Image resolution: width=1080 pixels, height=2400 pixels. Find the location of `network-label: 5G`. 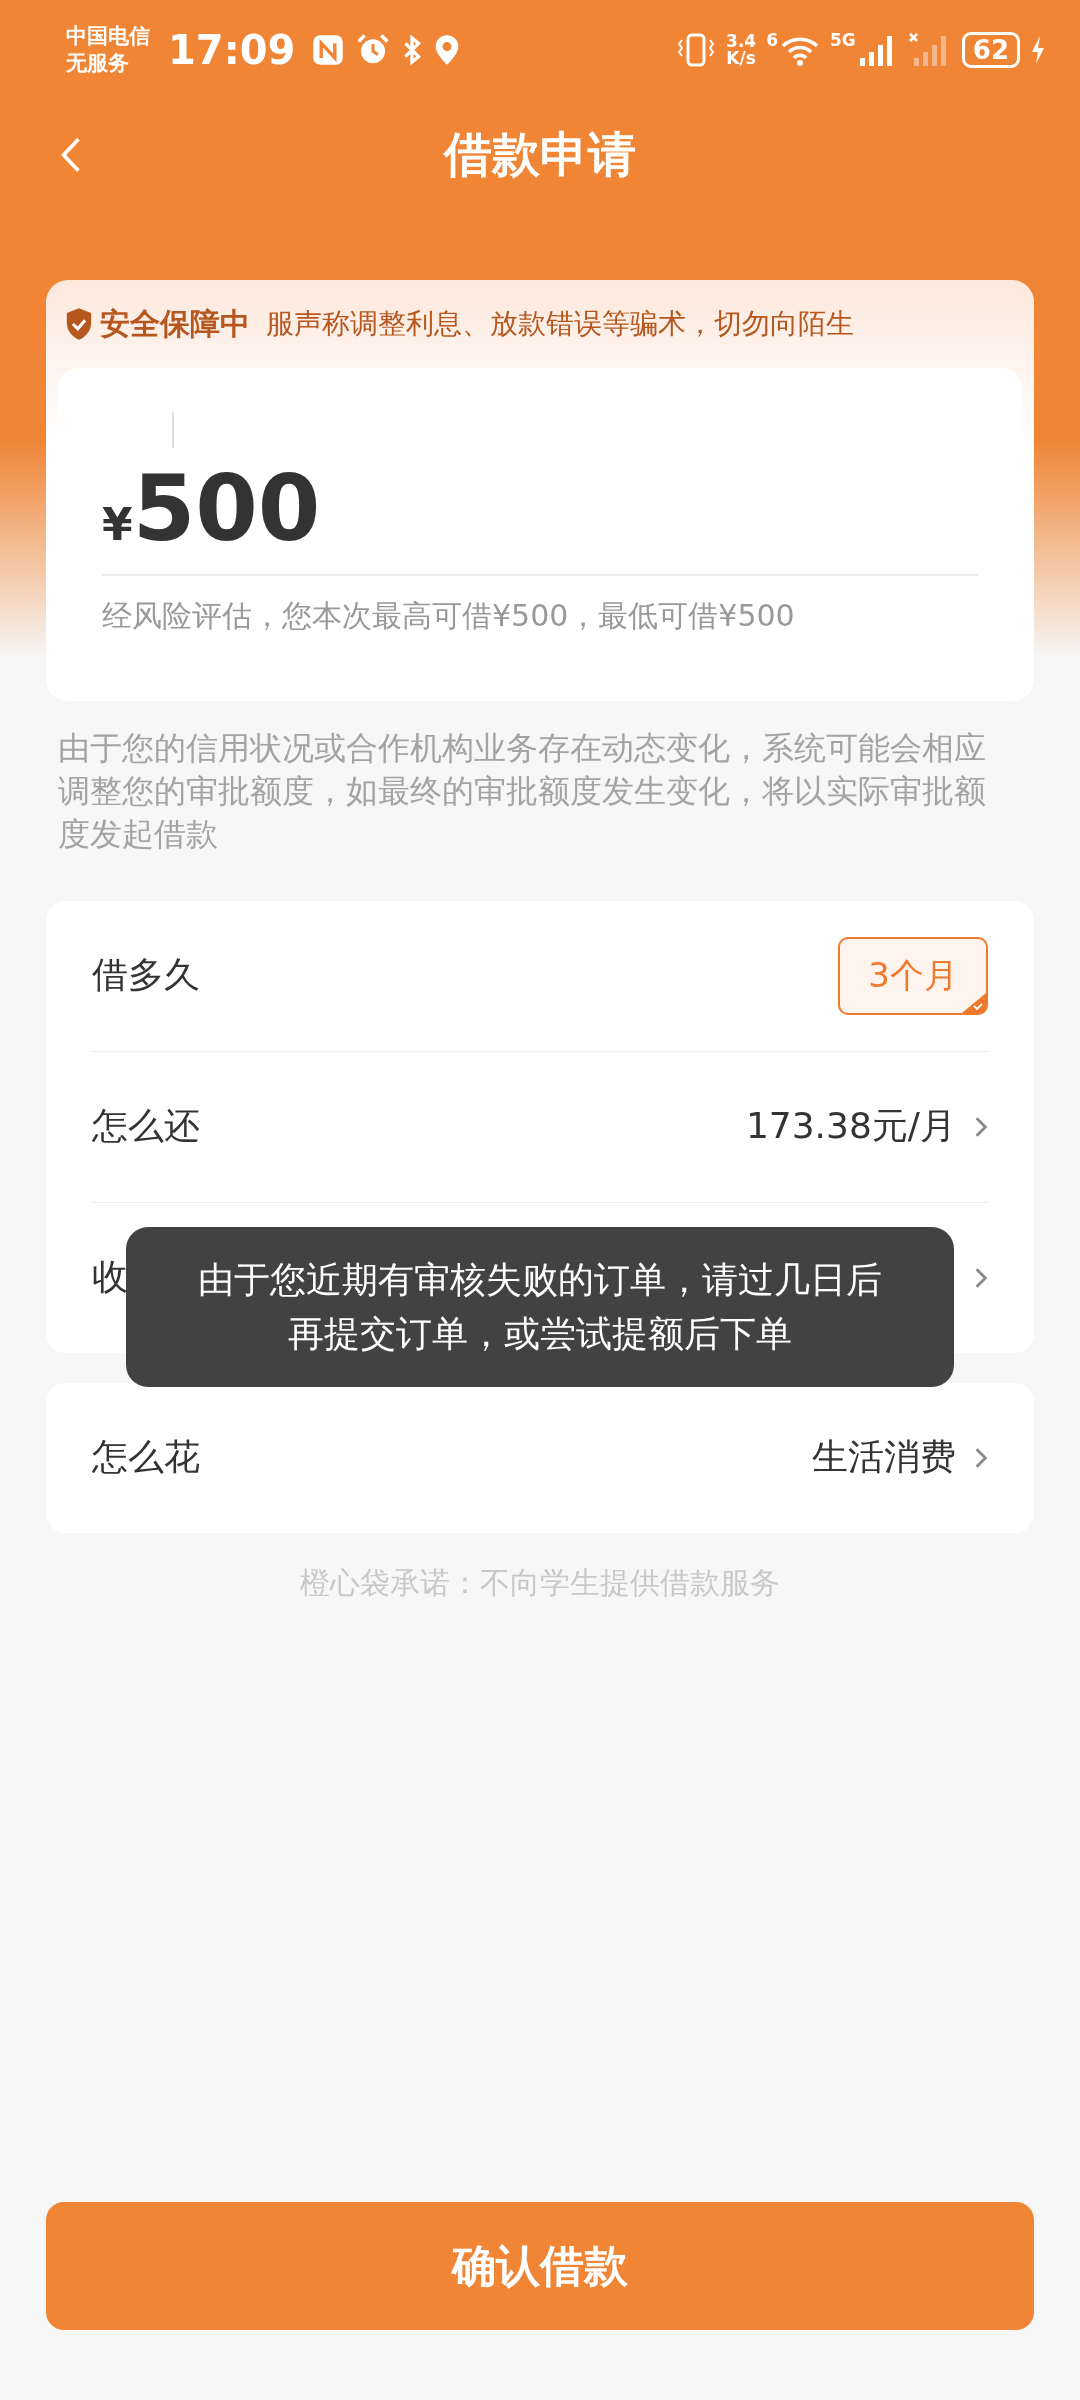

network-label: 5G is located at coordinates (843, 40).